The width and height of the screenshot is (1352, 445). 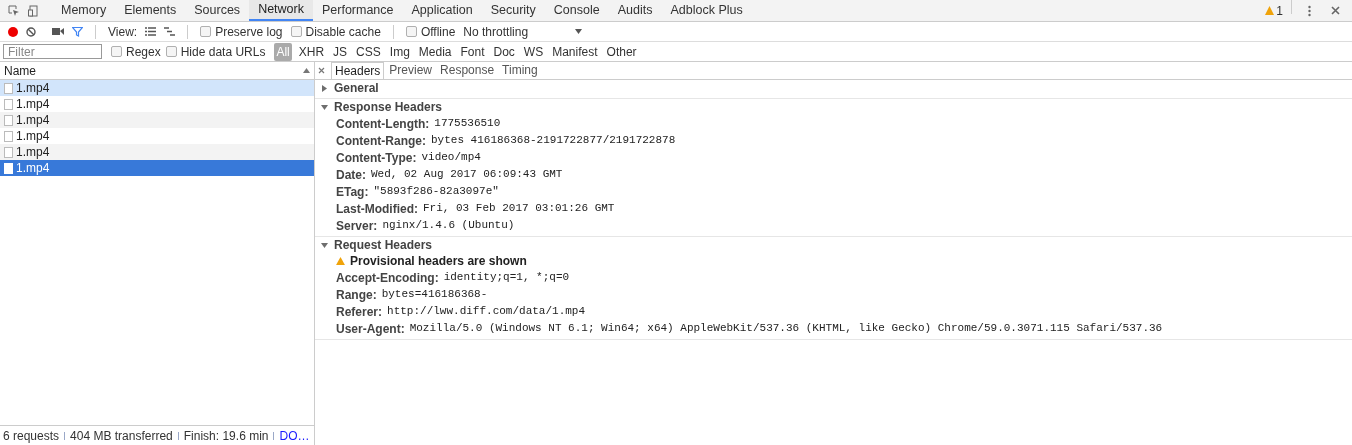 What do you see at coordinates (31, 31) in the screenshot?
I see `clear-icon` at bounding box center [31, 31].